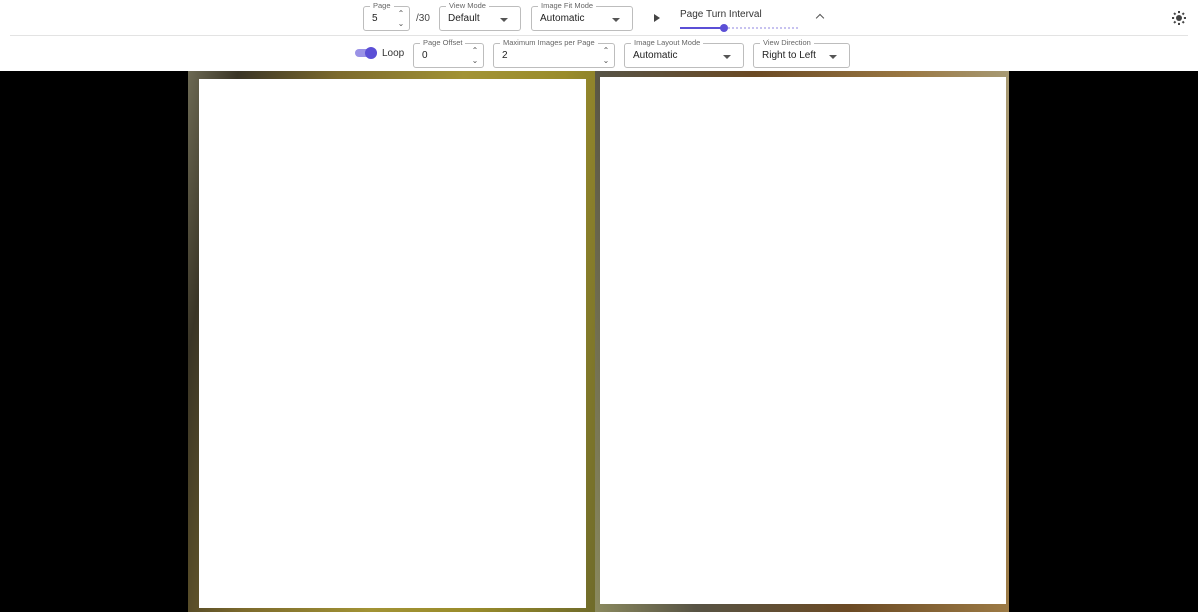  Describe the element at coordinates (739, 28) in the screenshot. I see `page-turn-interval-slider` at that location.